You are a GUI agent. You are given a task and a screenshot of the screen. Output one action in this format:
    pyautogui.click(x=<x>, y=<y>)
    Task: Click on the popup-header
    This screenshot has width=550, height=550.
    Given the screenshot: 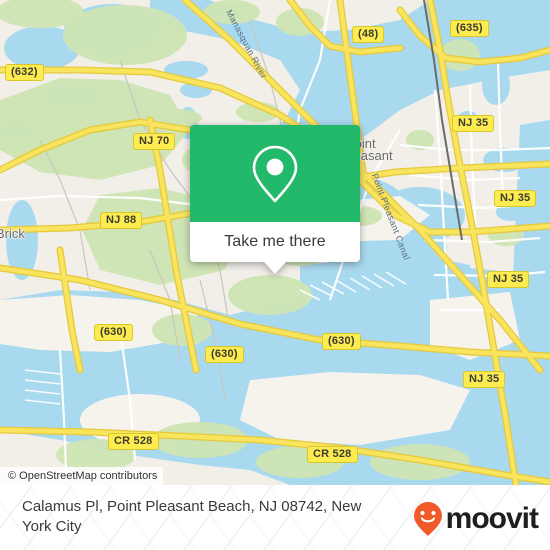 What is the action you would take?
    pyautogui.click(x=275, y=173)
    